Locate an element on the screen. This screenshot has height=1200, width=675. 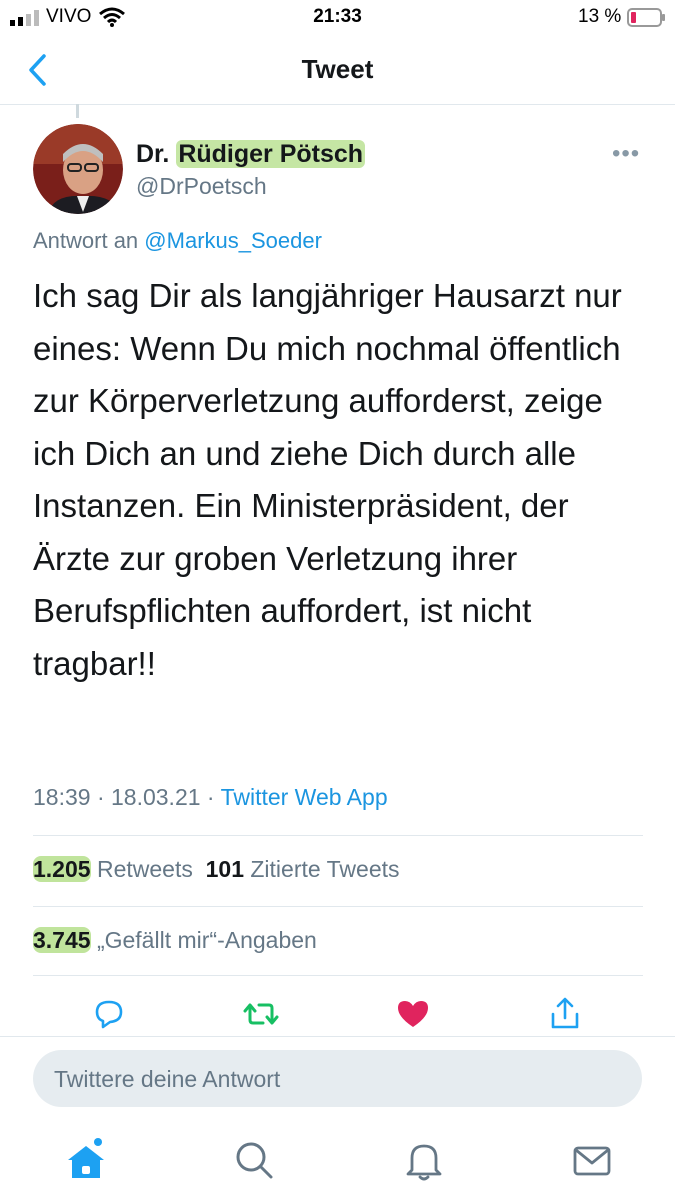
status-bar: VIVO 21:33 13 % is located at coordinates (337, 18).